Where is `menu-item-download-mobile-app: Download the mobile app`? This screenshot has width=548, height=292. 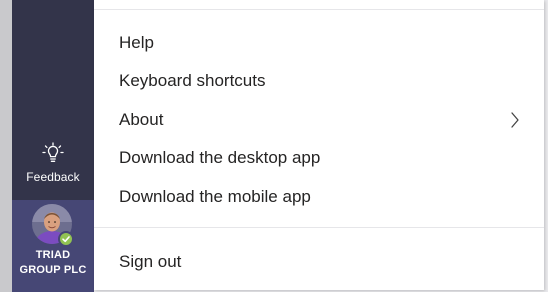 menu-item-download-mobile-app: Download the mobile app is located at coordinates (319, 197).